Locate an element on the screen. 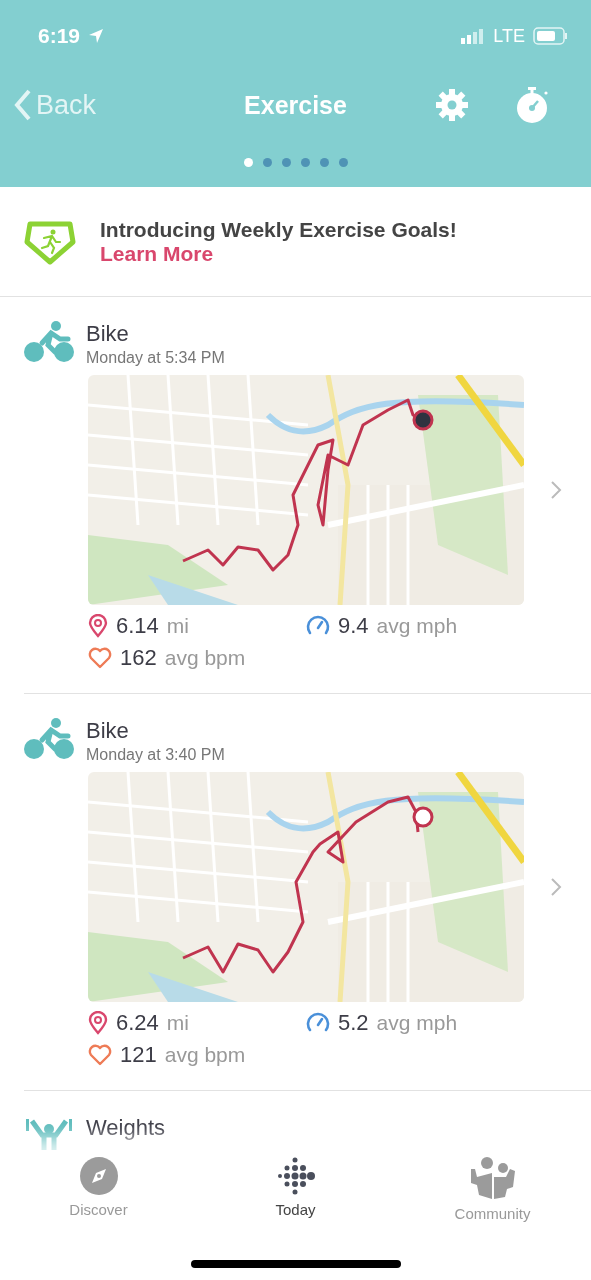  settings-icon is located at coordinates (452, 105).